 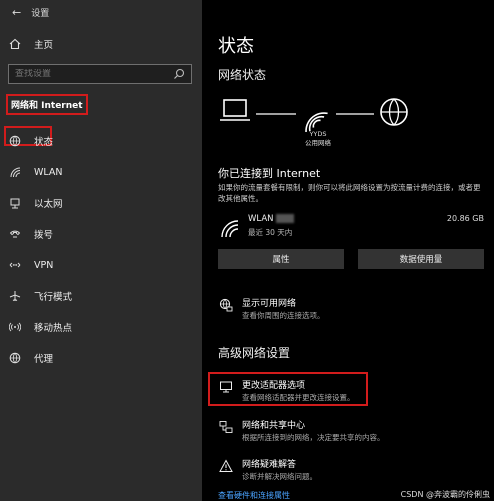 What do you see at coordinates (44, 142) in the screenshot?
I see `sidebar-item-label: 状态` at bounding box center [44, 142].